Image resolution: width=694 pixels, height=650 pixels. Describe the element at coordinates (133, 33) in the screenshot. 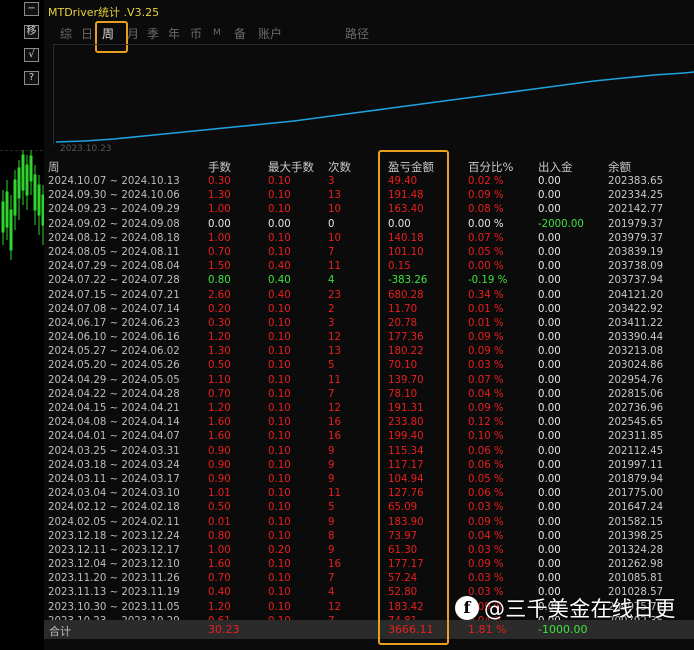

I see `tab-3: 月` at that location.